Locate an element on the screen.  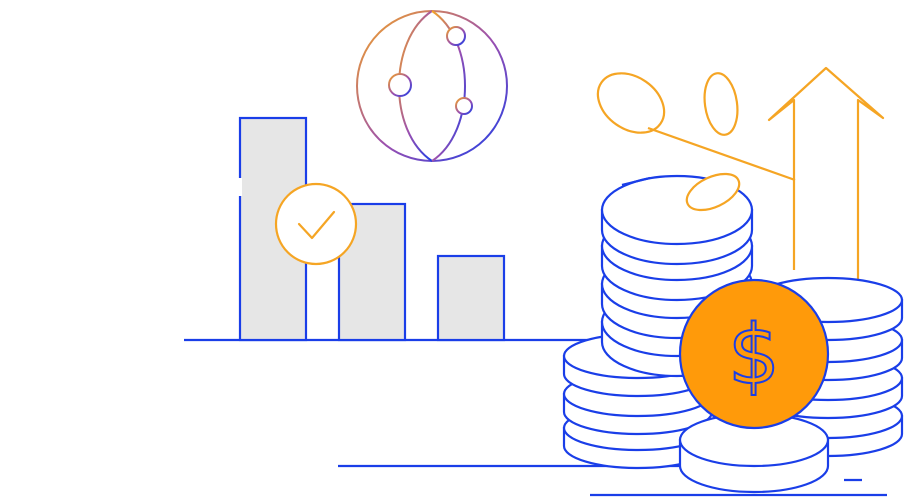
growth-arrow-icon is located at coordinates (826, 178).